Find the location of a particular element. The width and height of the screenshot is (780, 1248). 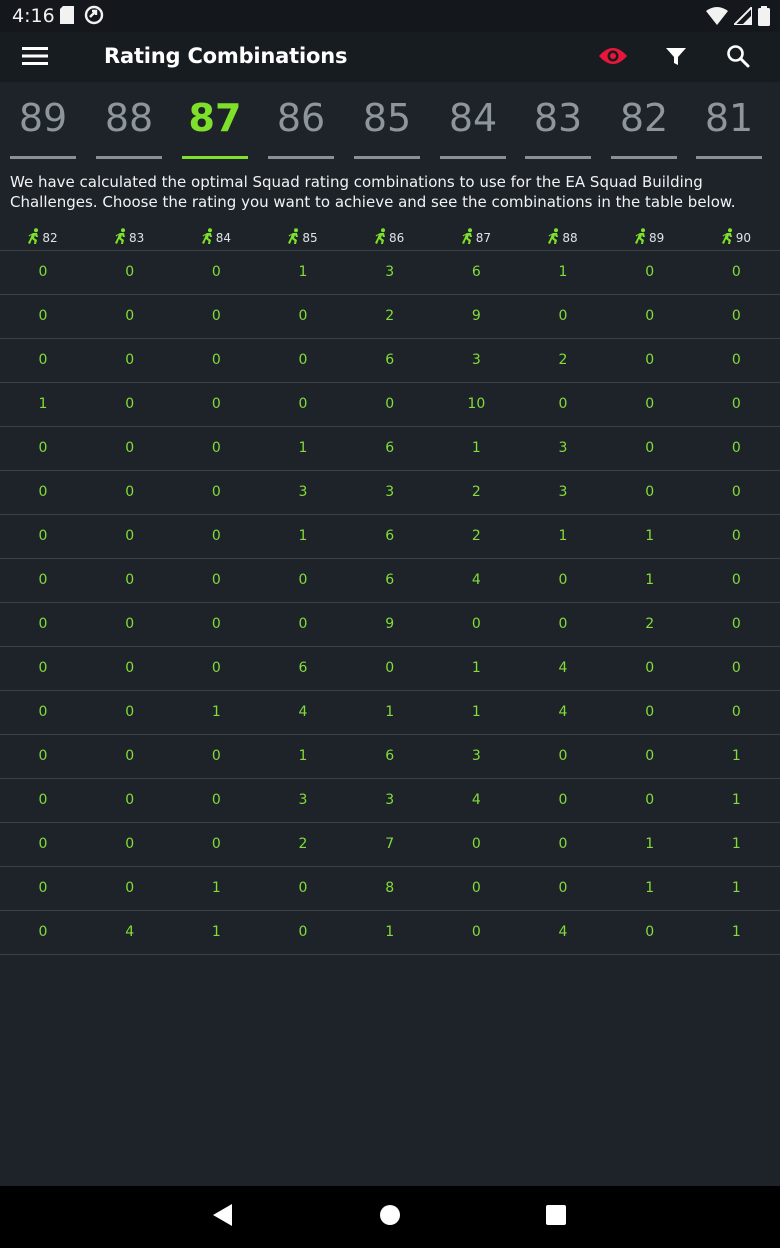

table-row: 0 0 0 3 3 4 0 0 1 is located at coordinates (390, 801).